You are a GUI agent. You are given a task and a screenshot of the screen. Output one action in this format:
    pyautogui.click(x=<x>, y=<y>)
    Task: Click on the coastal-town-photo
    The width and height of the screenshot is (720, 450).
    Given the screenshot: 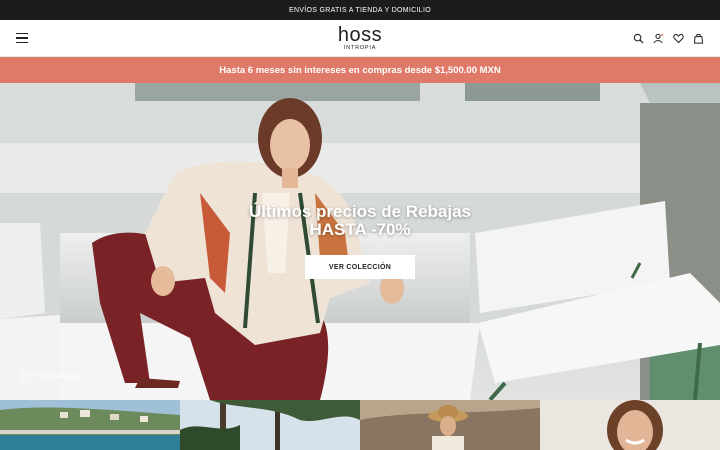 What is the action you would take?
    pyautogui.click(x=90, y=425)
    